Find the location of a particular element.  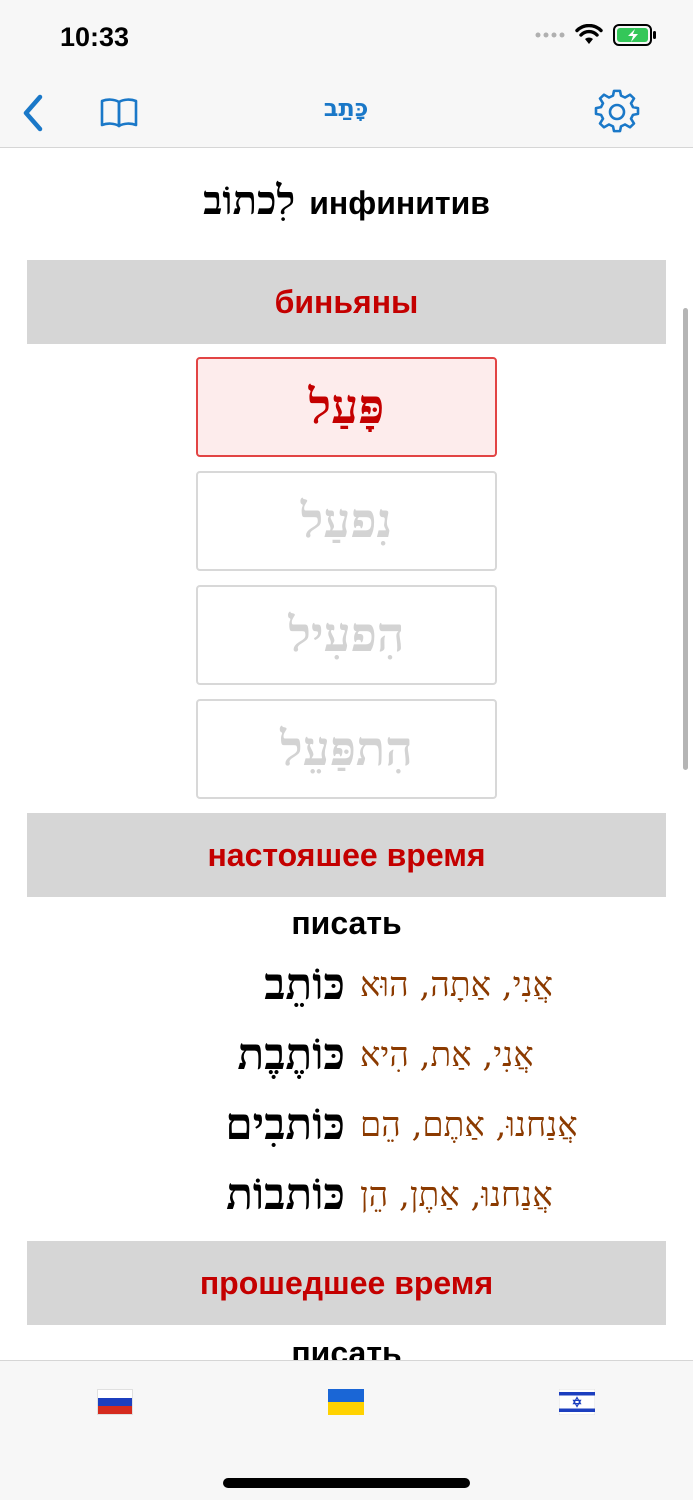

verb-form: כּוֹתבוֹת is located at coordinates (285, 1194).